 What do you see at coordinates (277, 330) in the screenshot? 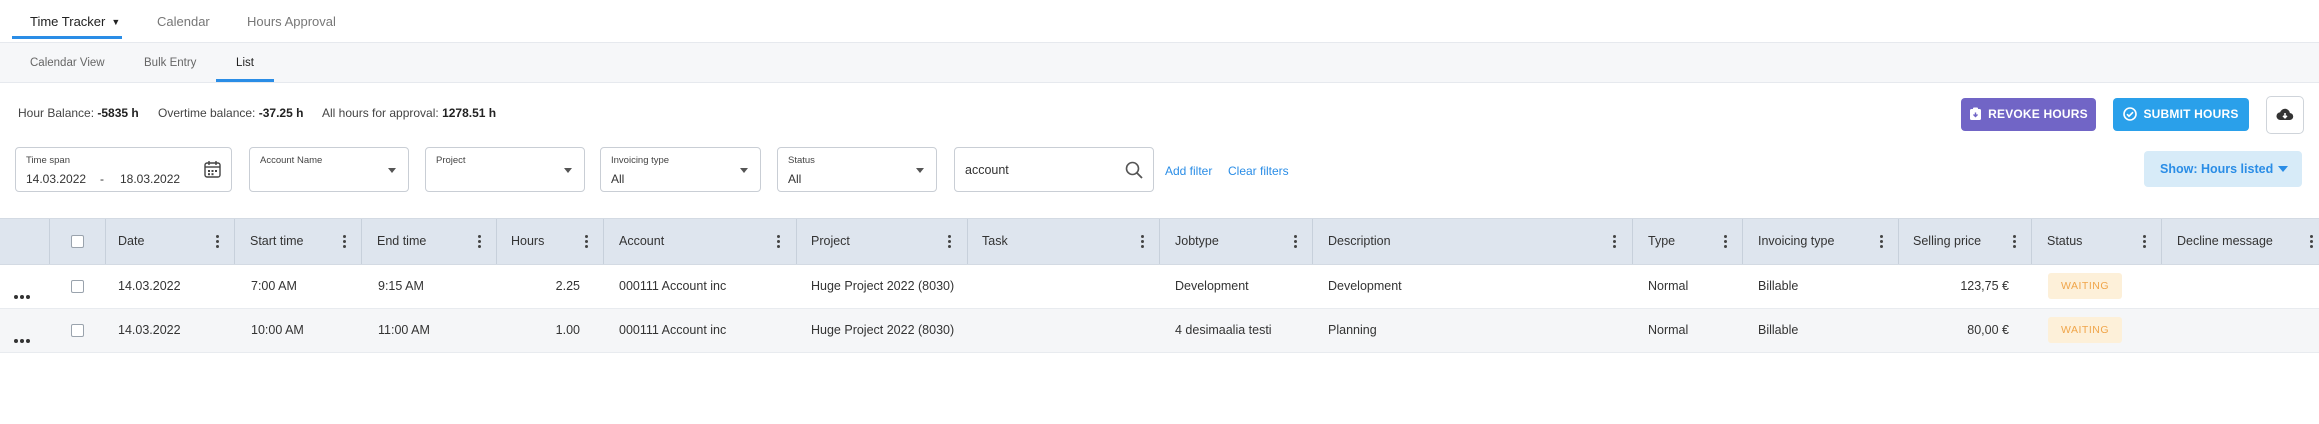
I see `cell-start-time: 10:00 AM` at bounding box center [277, 330].